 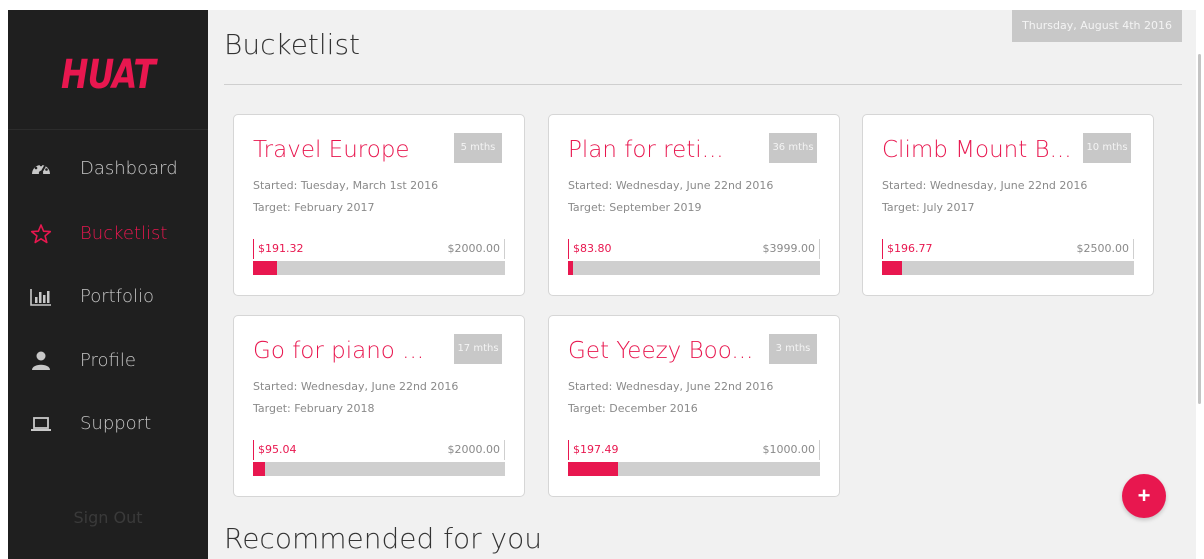 I want to click on current-amount: $191.32, so click(x=278, y=249).